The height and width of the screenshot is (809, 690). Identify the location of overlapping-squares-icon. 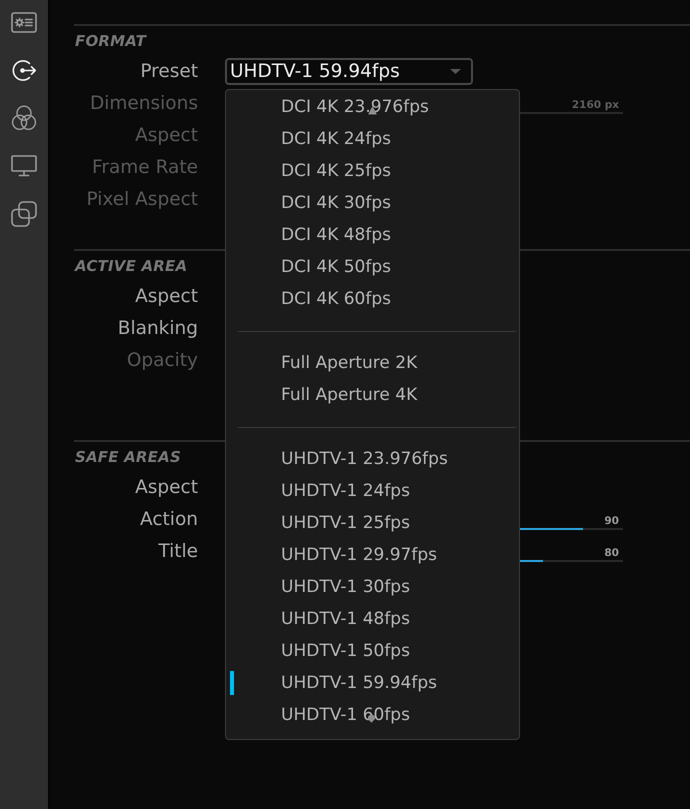
(24, 214).